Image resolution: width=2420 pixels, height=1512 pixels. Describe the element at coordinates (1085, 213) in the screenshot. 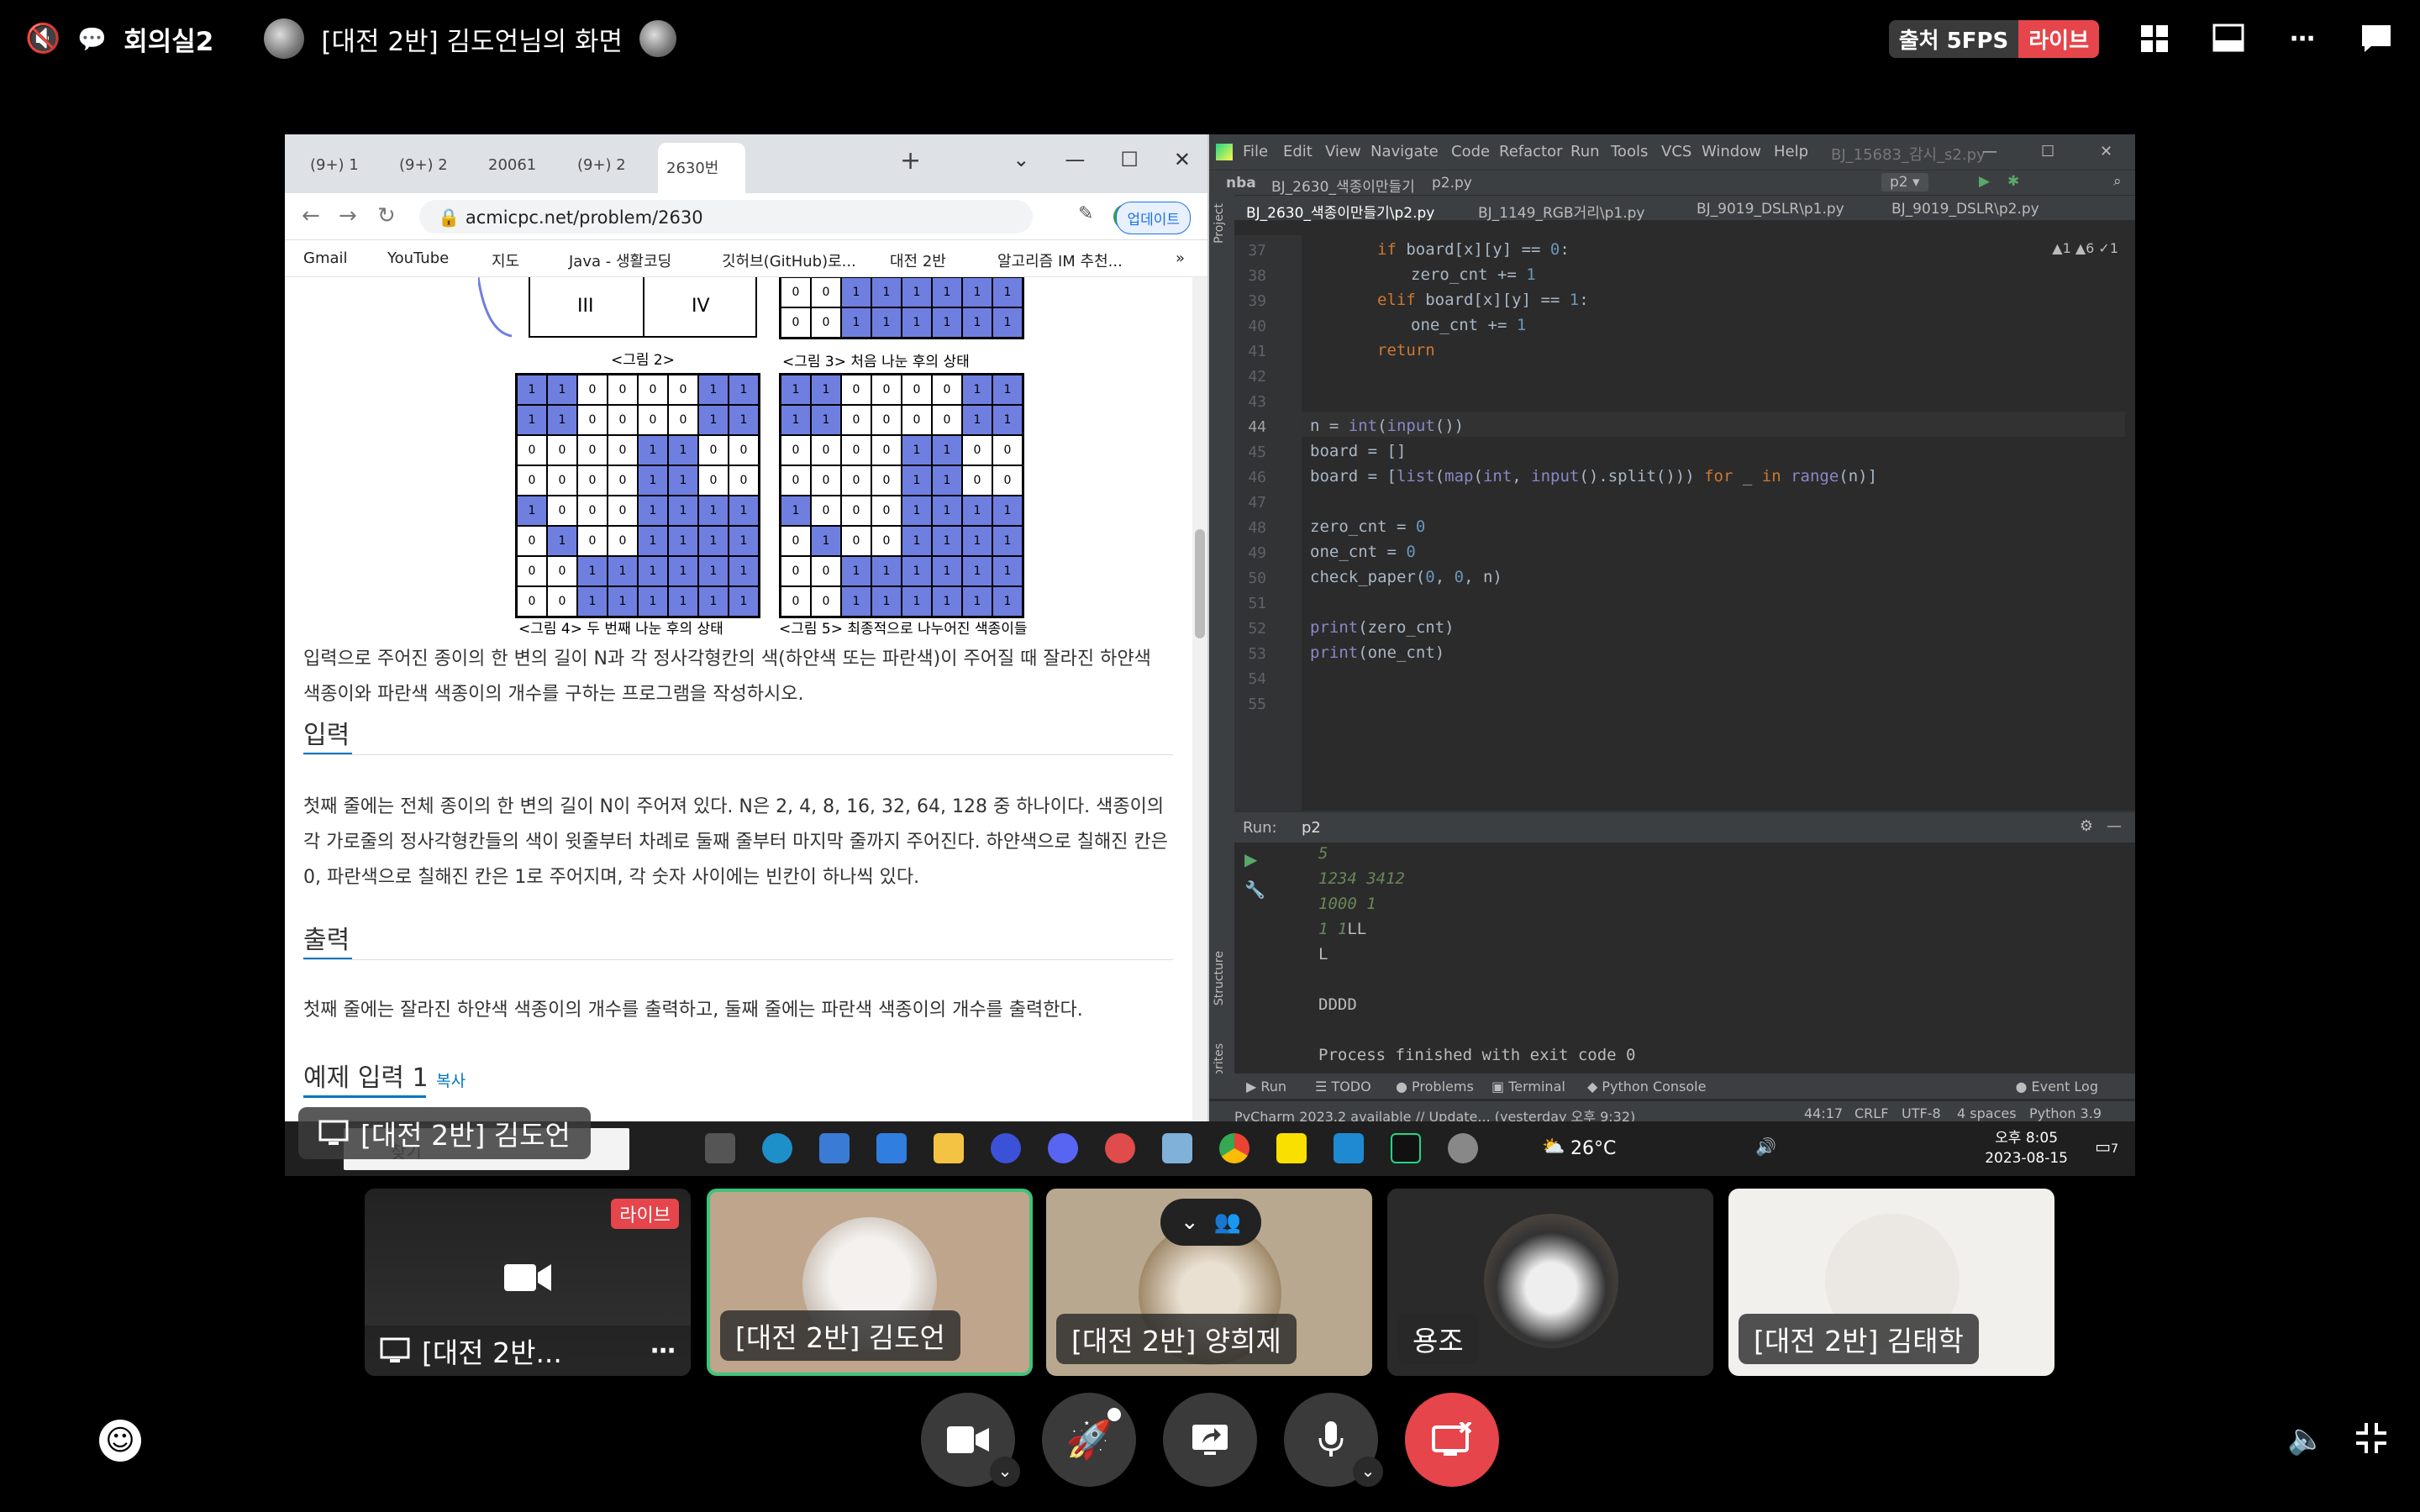

I see `extension-icon: ✎` at that location.